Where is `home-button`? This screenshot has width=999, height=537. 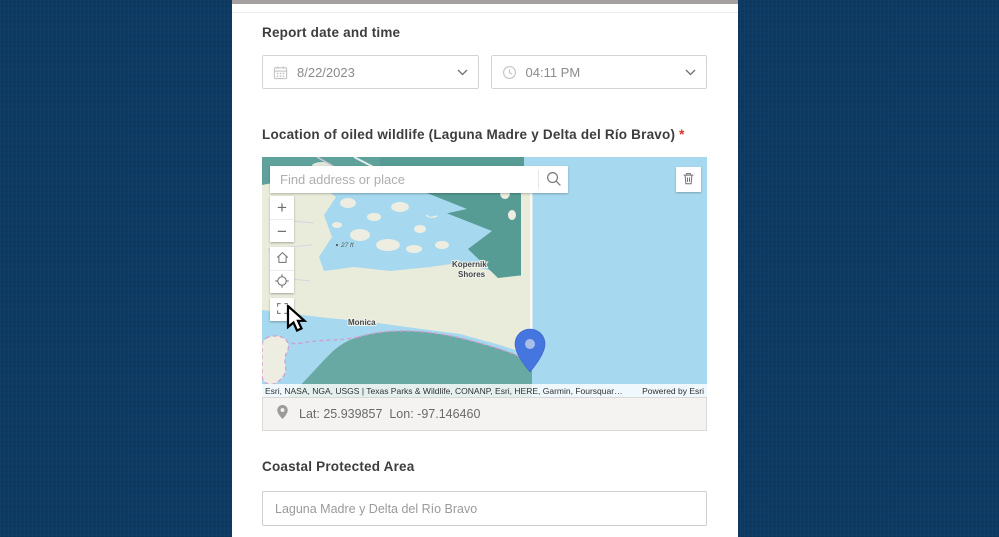
home-button is located at coordinates (282, 258).